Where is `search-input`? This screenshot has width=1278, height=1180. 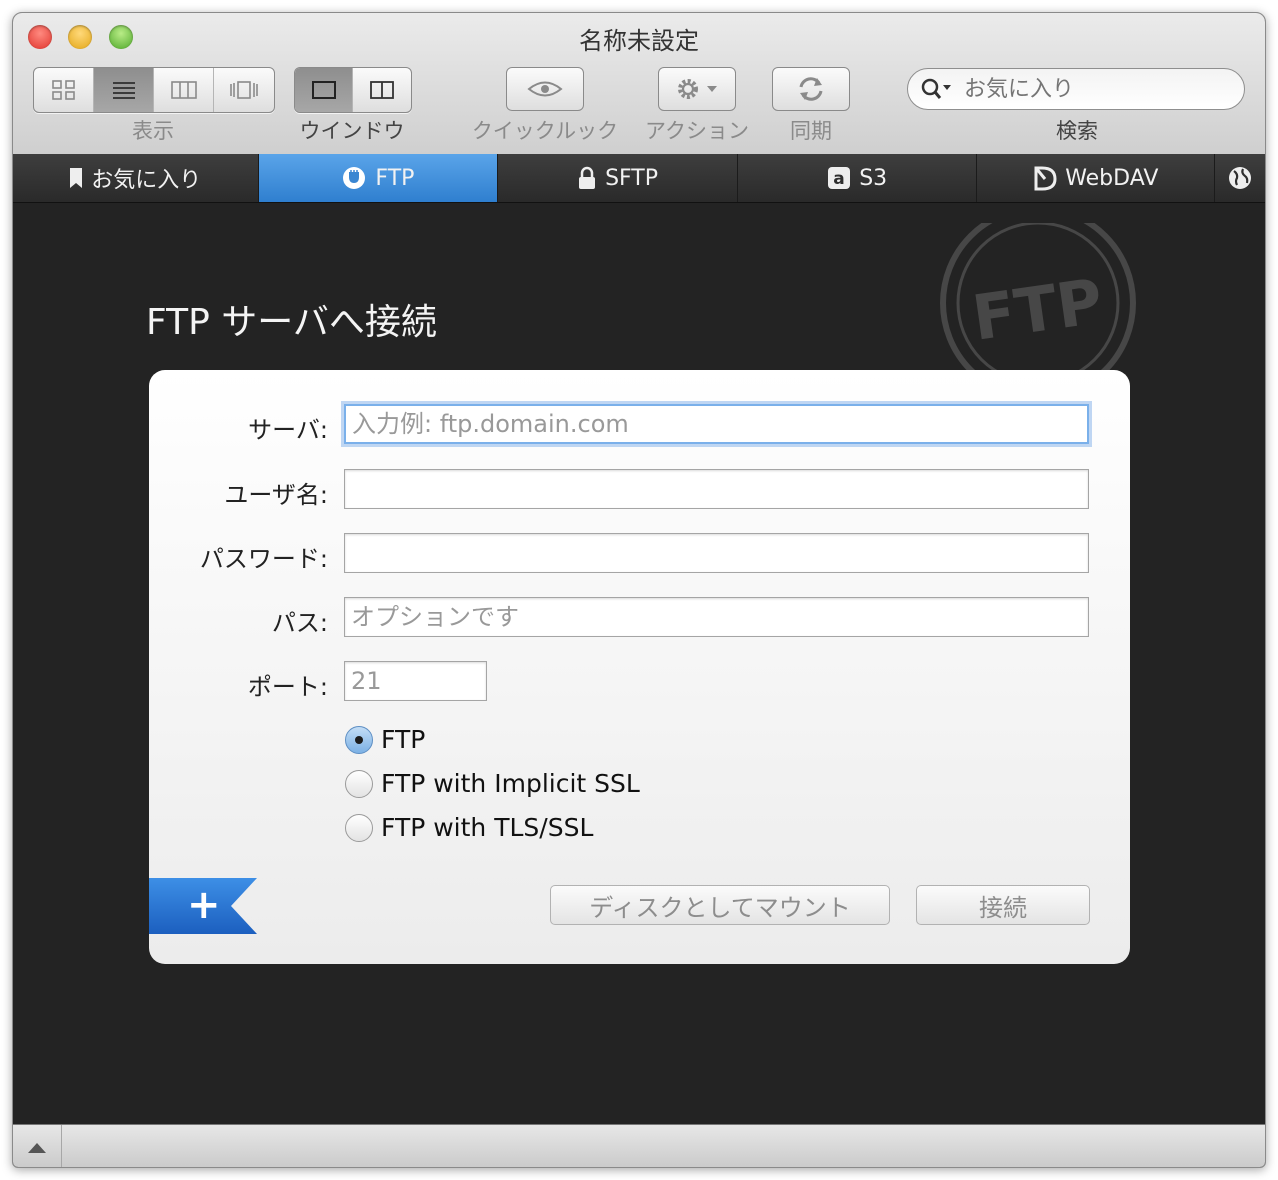 search-input is located at coordinates (1089, 89).